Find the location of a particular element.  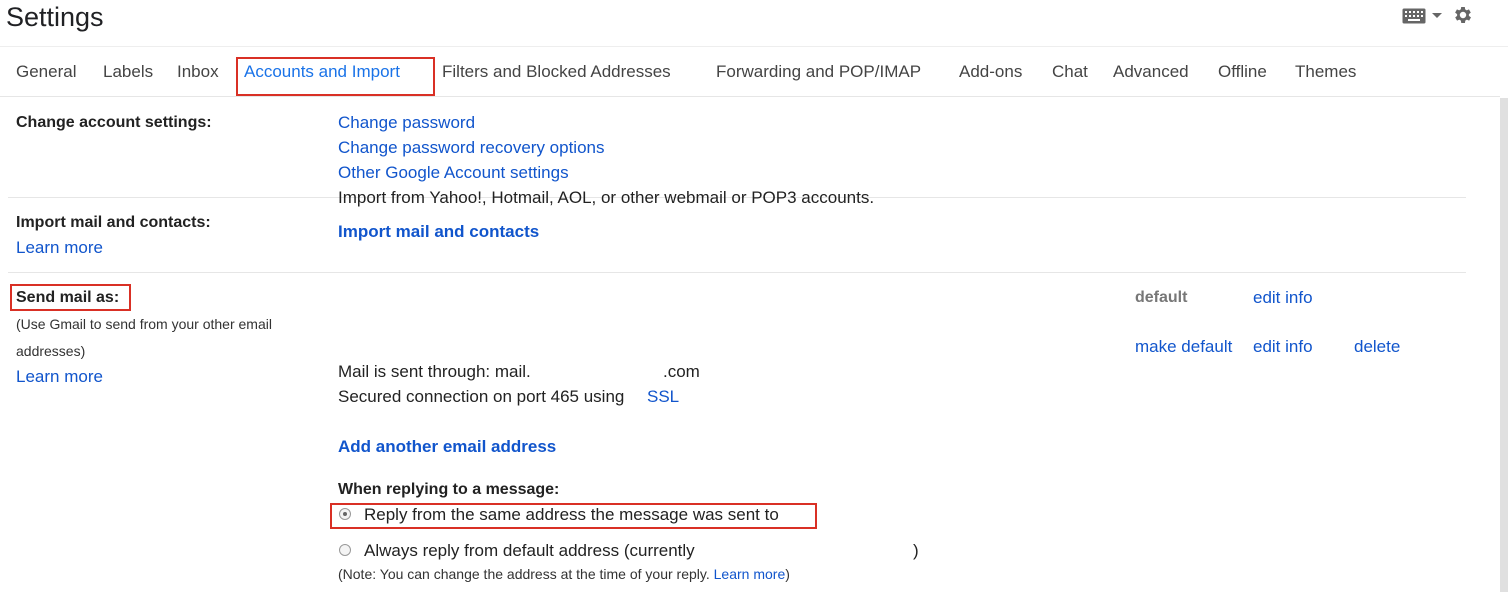

default-badge: default is located at coordinates (1161, 297).